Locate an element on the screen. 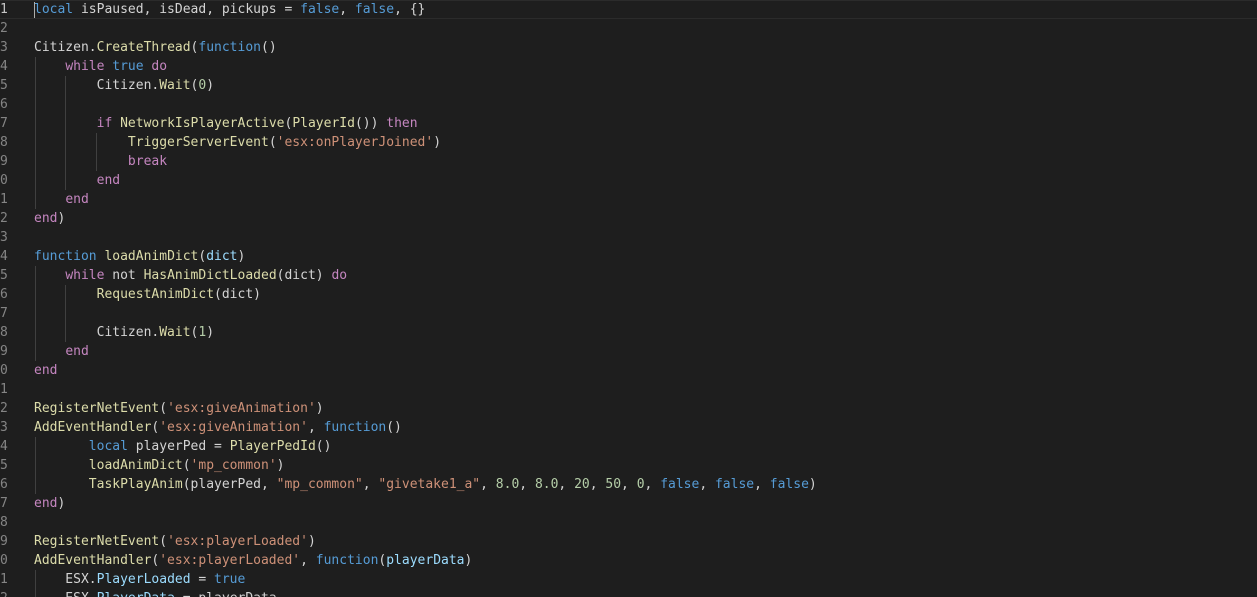 Image resolution: width=1257 pixels, height=597 pixels. code-line: 4 while true do is located at coordinates (628, 66).